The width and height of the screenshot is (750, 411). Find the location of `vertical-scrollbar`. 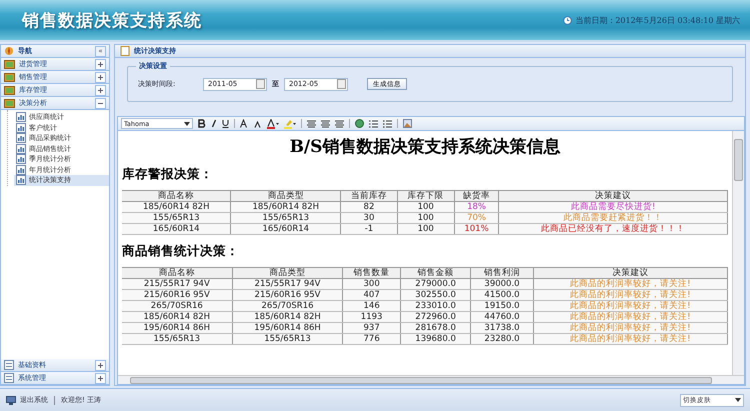

vertical-scrollbar is located at coordinates (738, 253).